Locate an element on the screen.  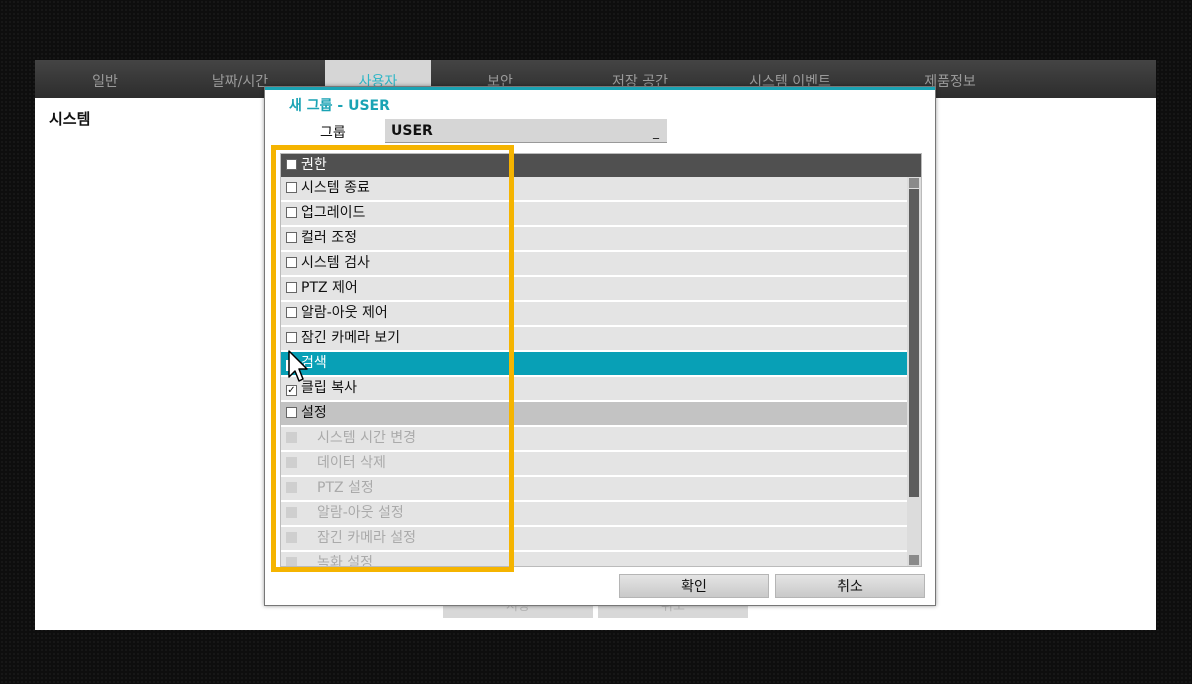
mouse-pointer-icon is located at coordinates (298, 366).